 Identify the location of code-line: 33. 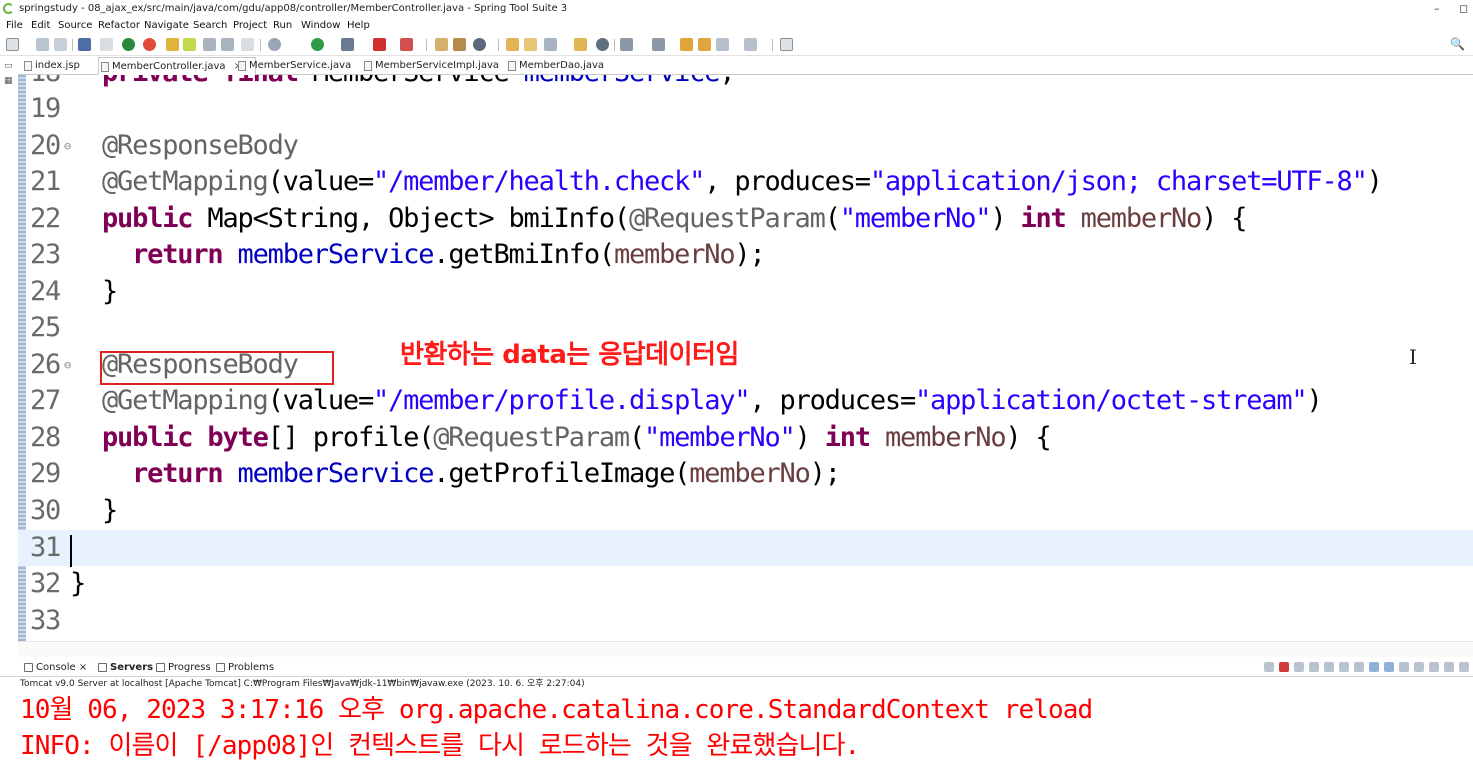
(745, 621).